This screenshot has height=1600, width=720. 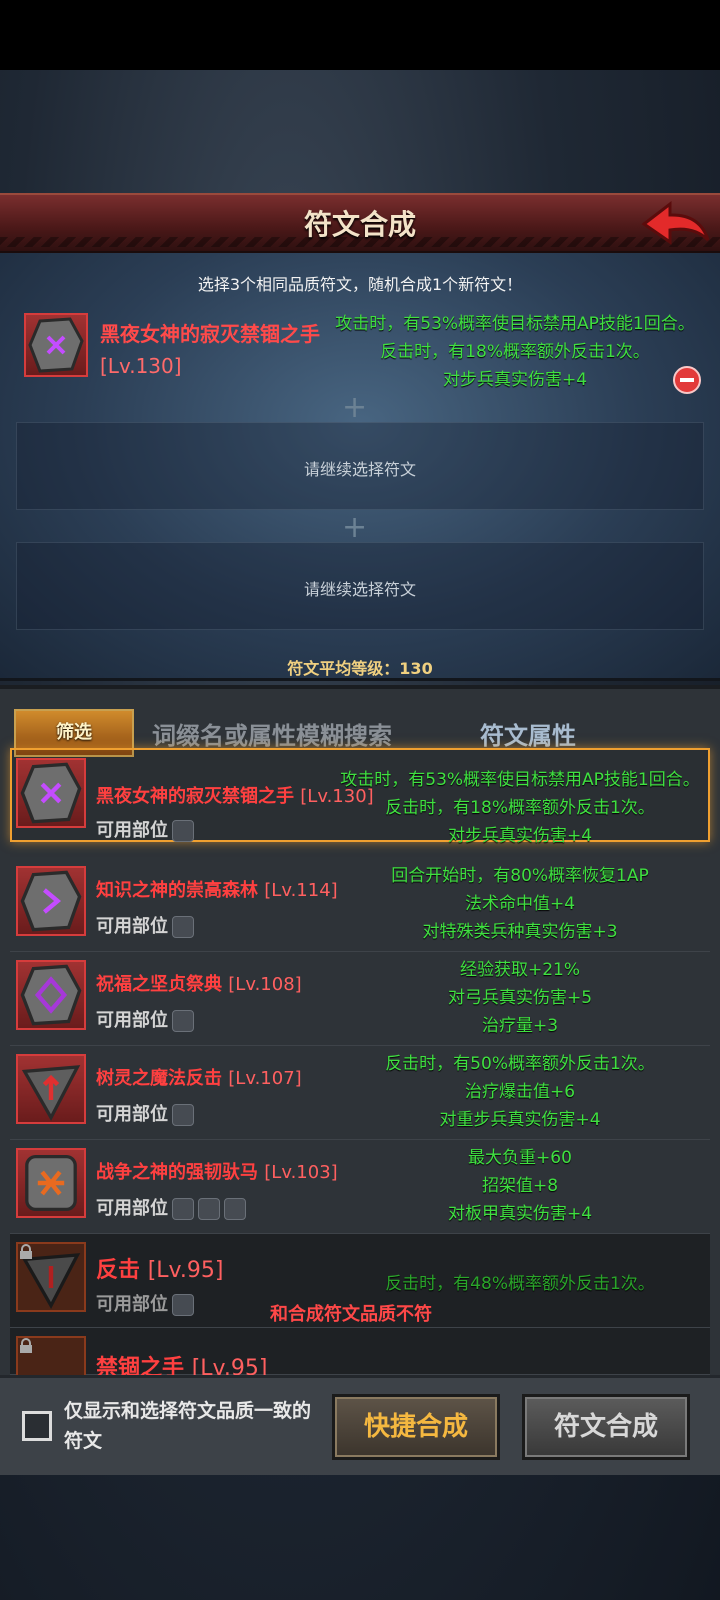 I want to click on rune-synthesis-button: 符文合成, so click(x=606, y=1427).